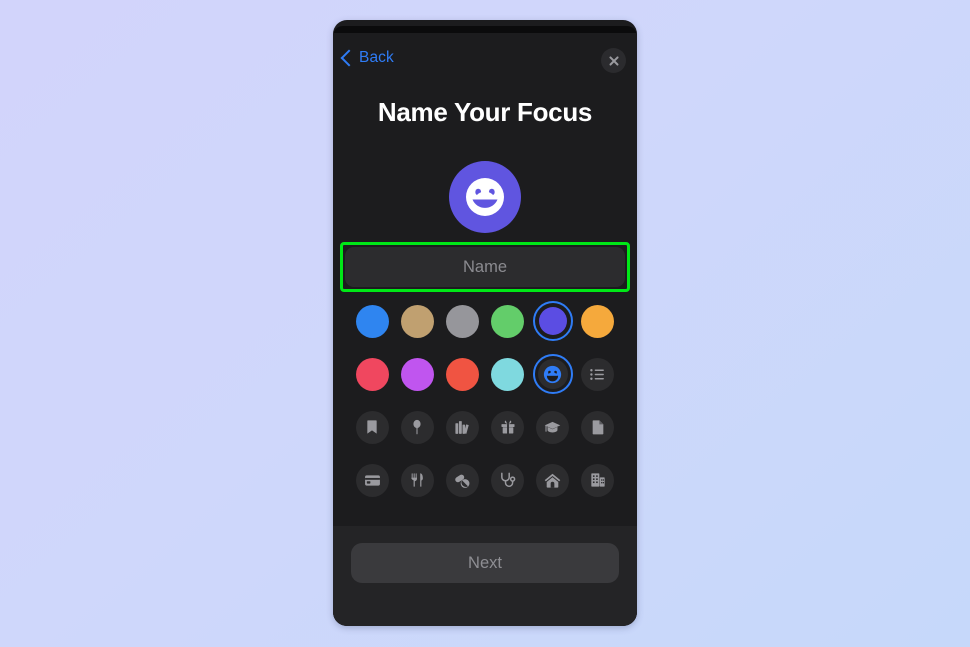 This screenshot has height=647, width=970. I want to click on color-swatch-pink, so click(372, 374).